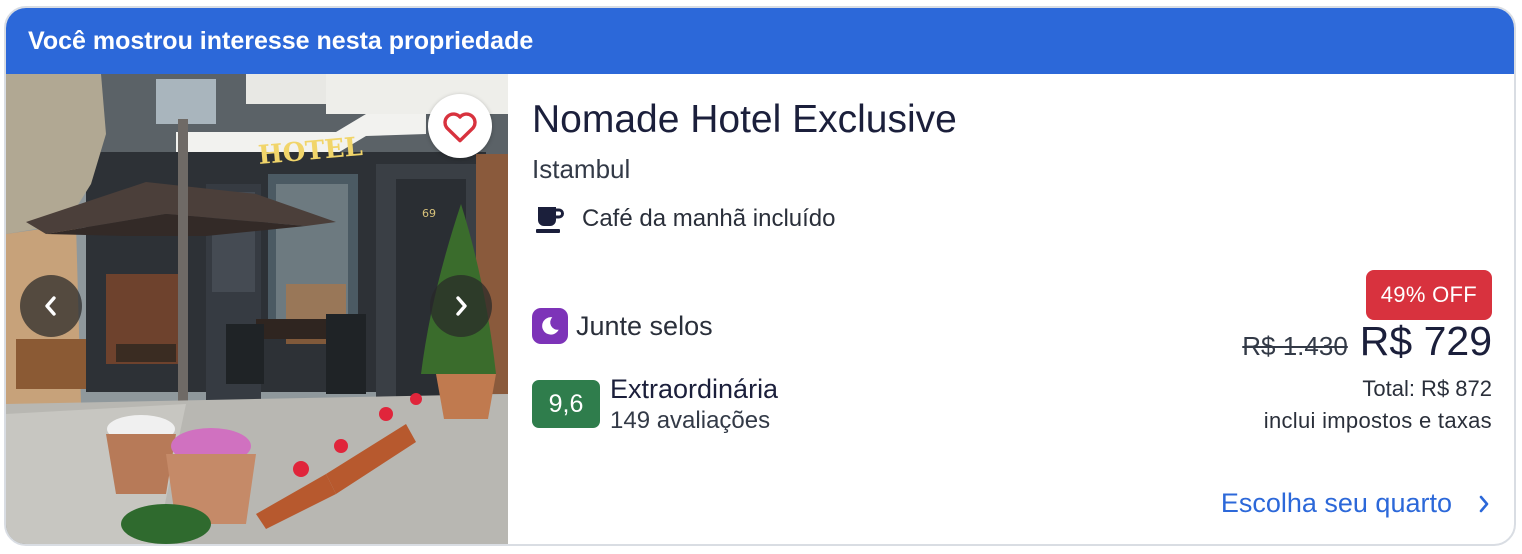 The image size is (1522, 554). I want to click on stamps-badge-box, so click(550, 326).